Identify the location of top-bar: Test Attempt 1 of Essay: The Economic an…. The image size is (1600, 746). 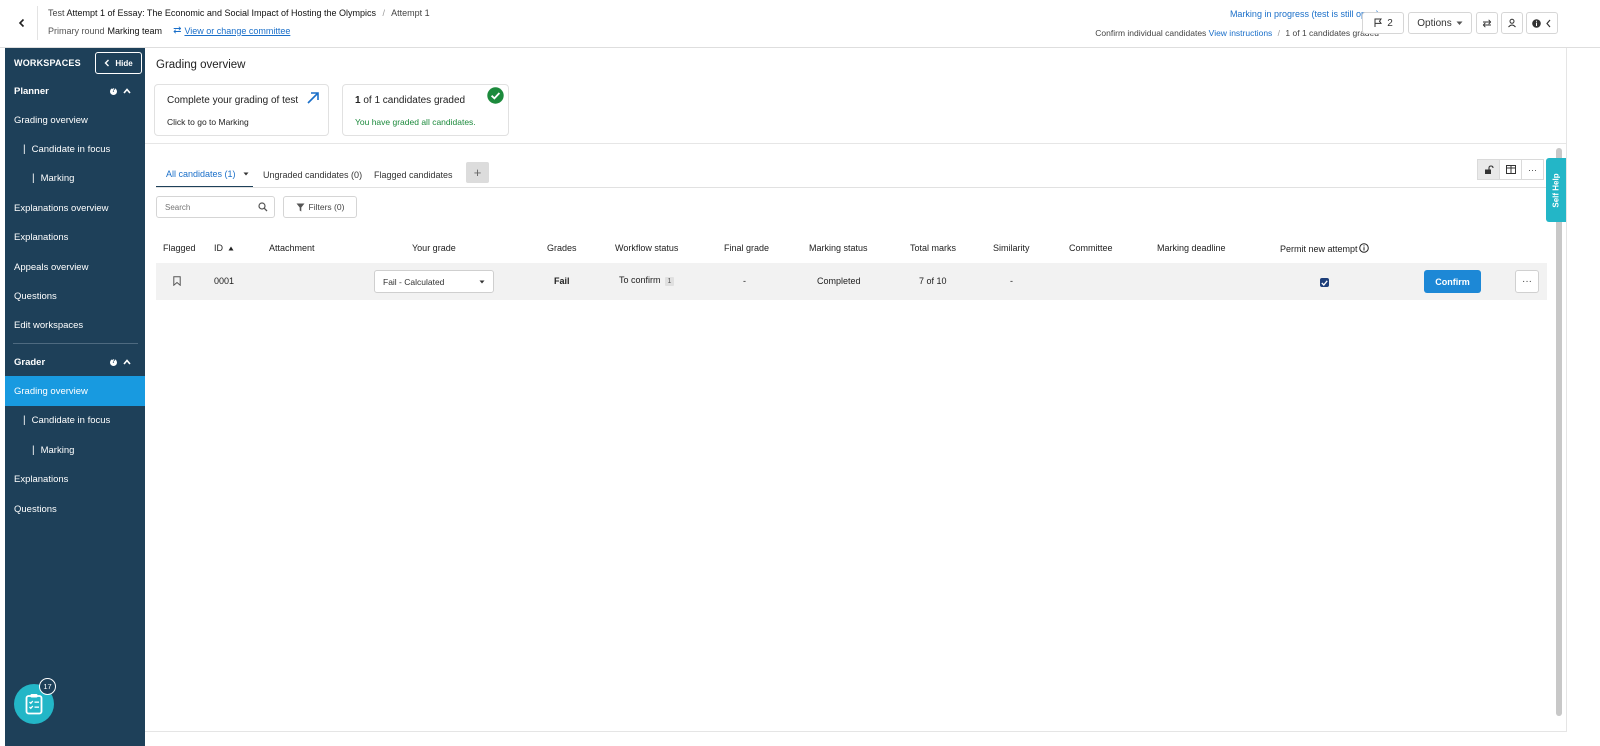
(800, 24).